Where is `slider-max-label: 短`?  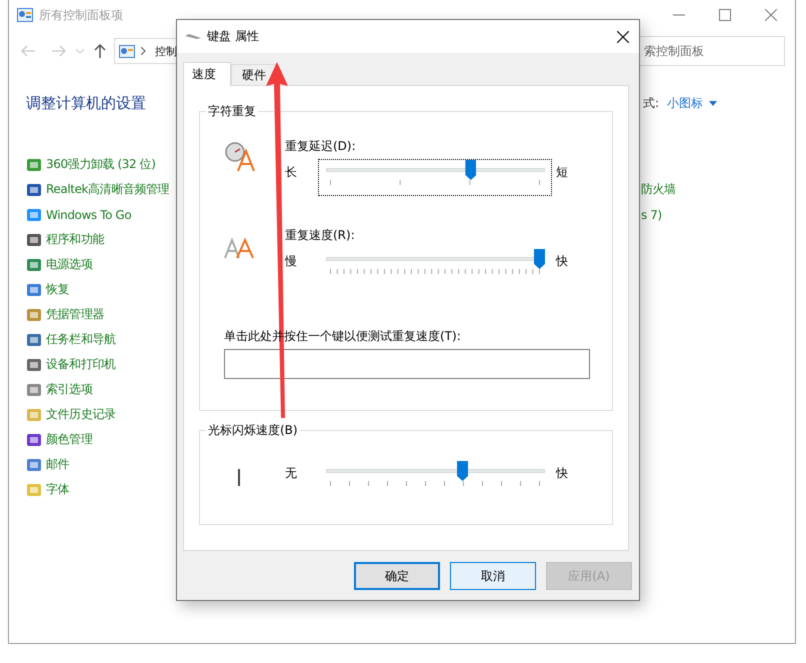 slider-max-label: 短 is located at coordinates (562, 172).